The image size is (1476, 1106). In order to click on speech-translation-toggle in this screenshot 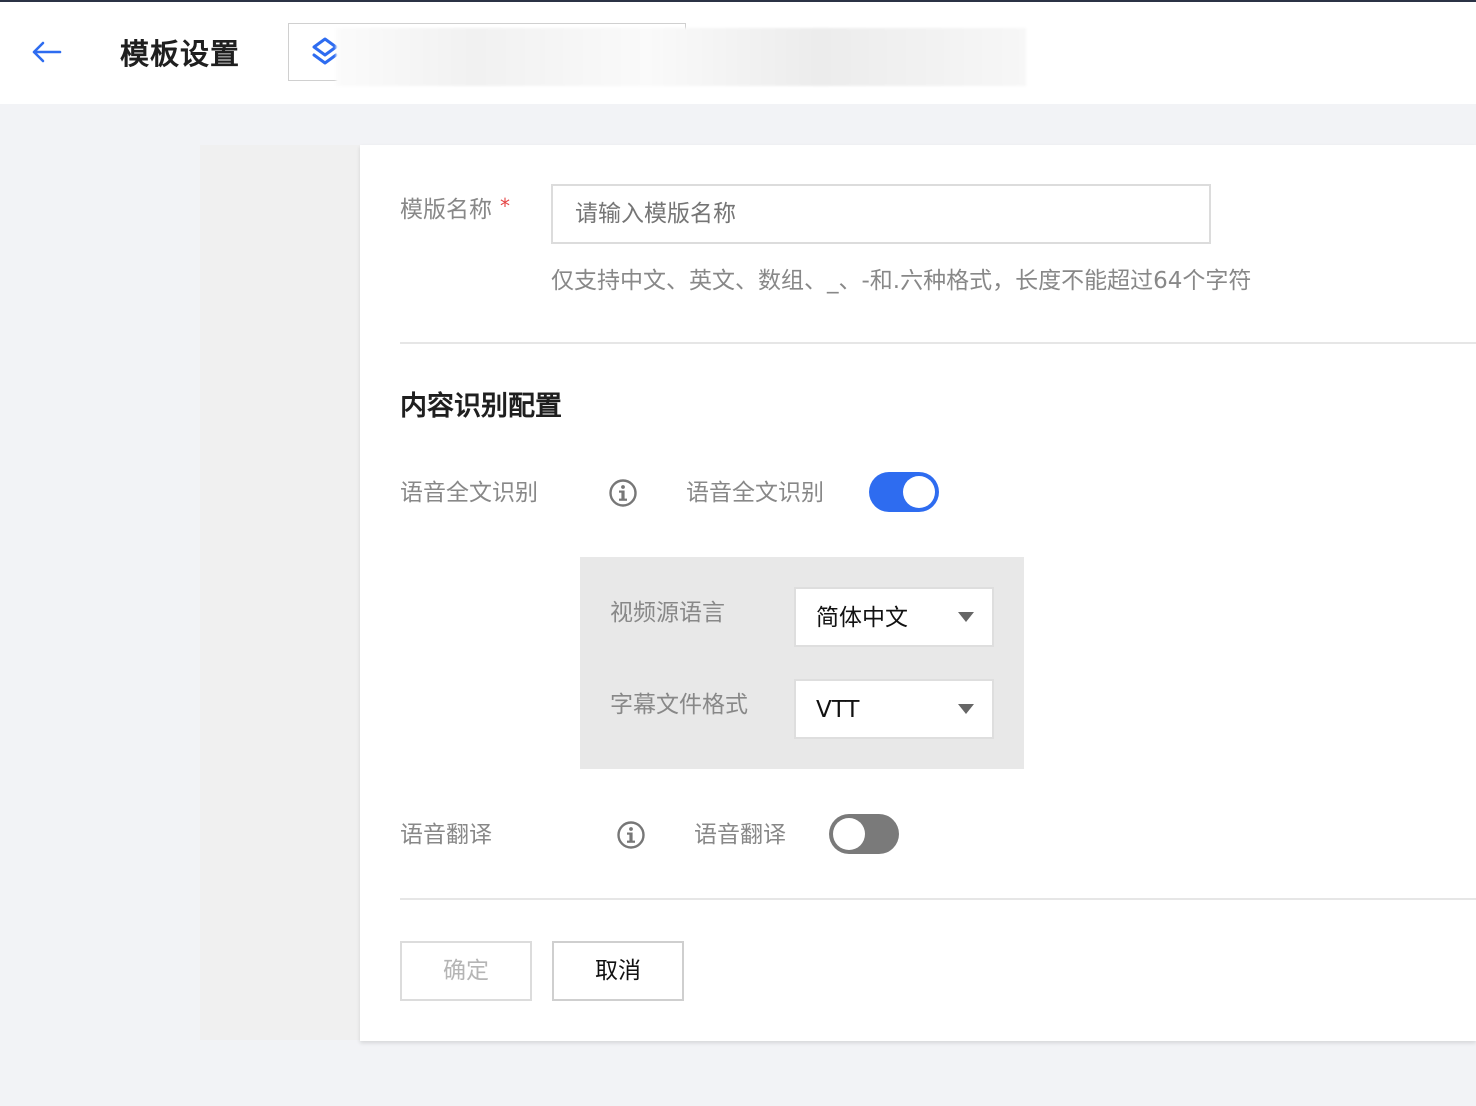, I will do `click(864, 834)`.